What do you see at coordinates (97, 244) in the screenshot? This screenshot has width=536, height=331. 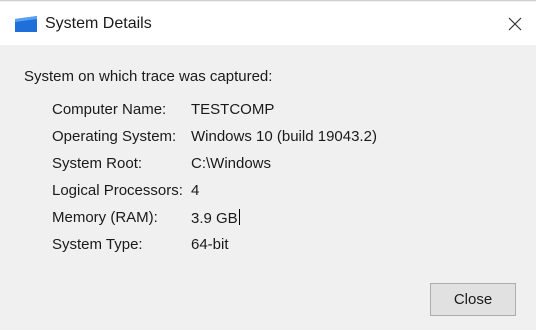 I see `system-type-label: System Type:` at bounding box center [97, 244].